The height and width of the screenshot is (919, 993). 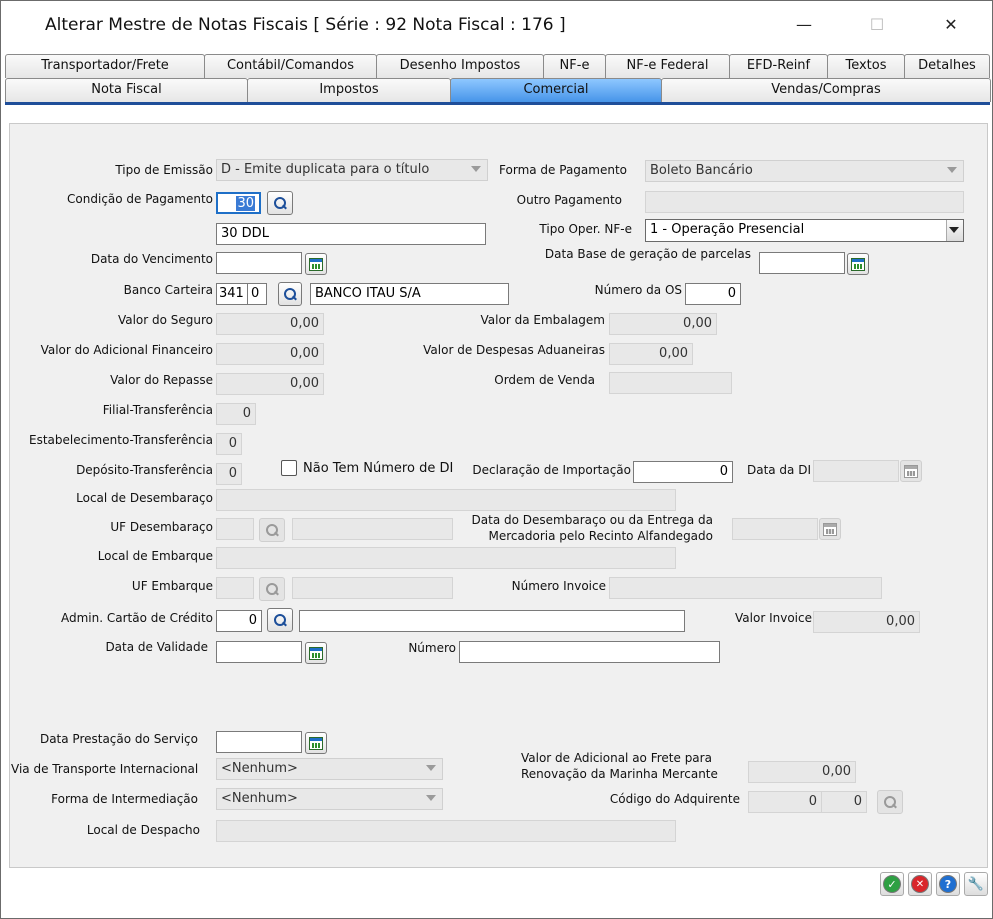 I want to click on wrench-icon: 🔧, so click(x=976, y=884).